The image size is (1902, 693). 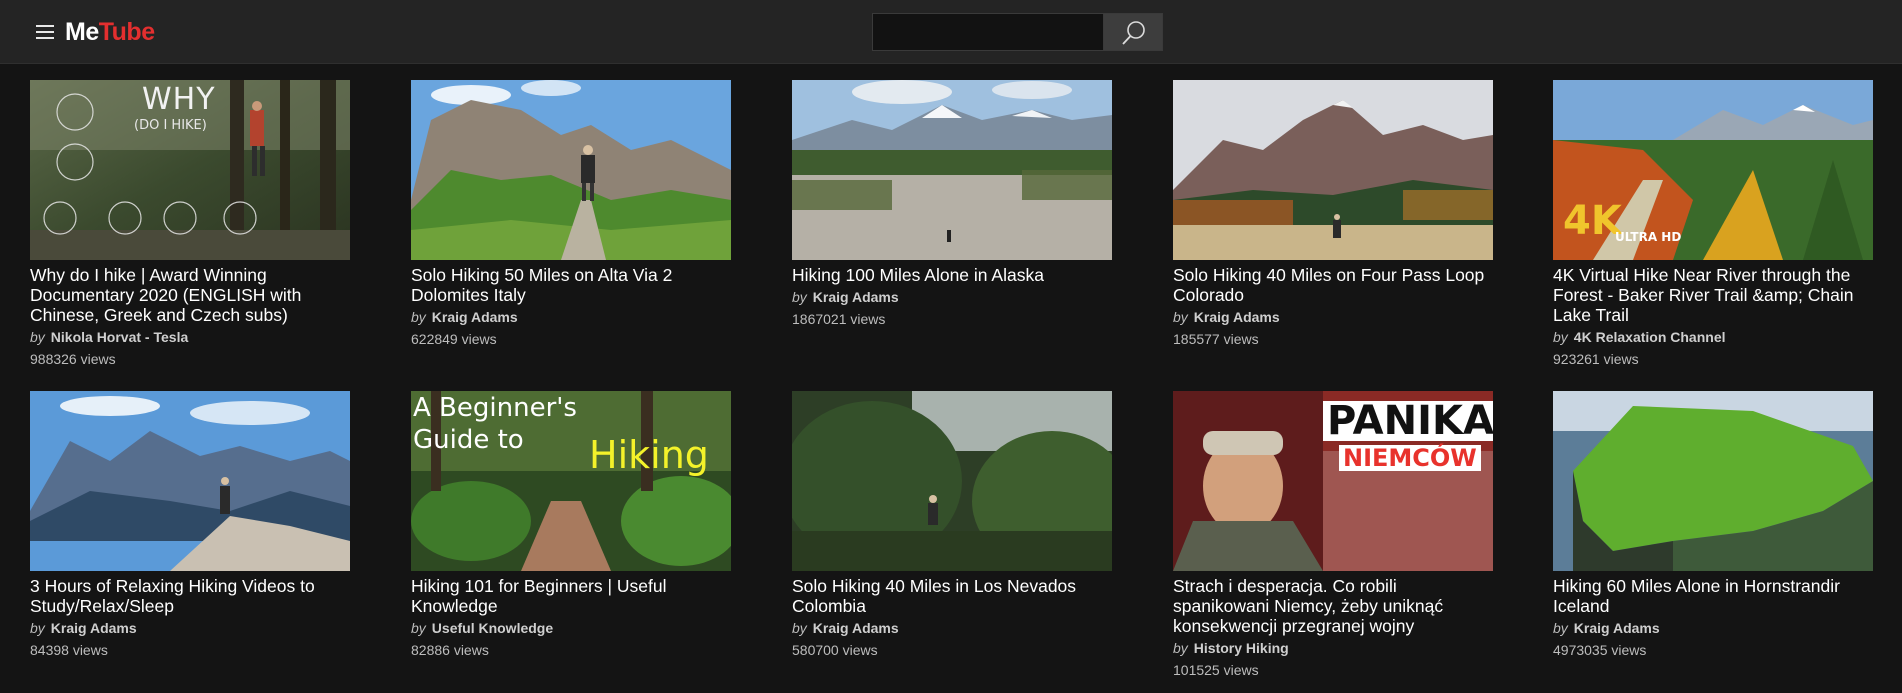 I want to click on thumbnail-image-dolomites, so click(x=571, y=170).